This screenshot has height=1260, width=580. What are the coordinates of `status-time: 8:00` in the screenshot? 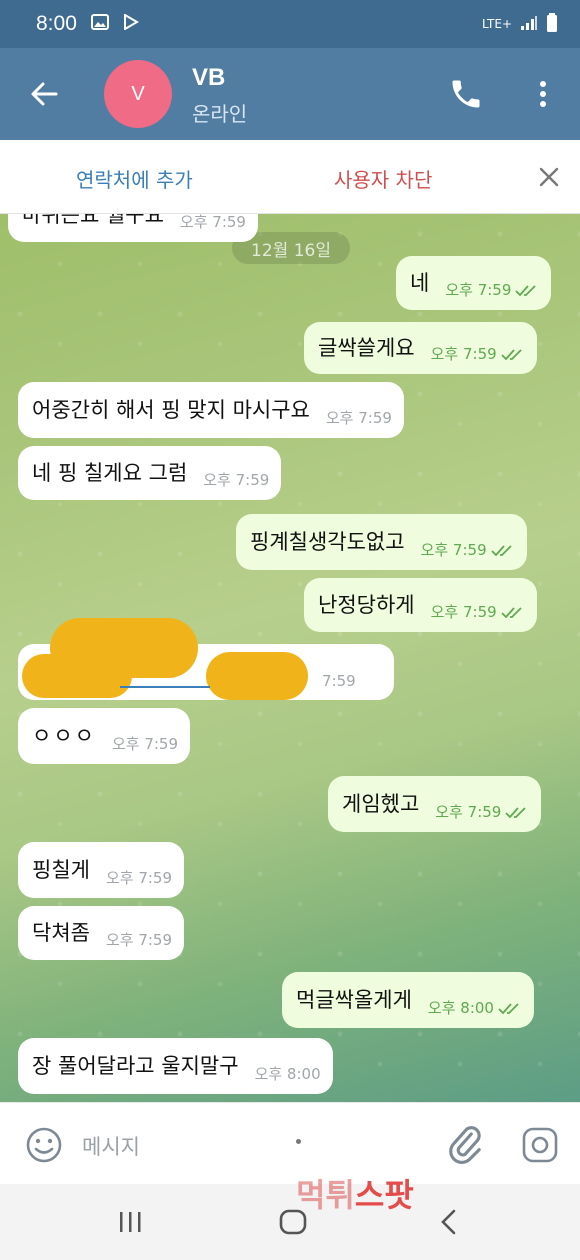 It's located at (56, 23).